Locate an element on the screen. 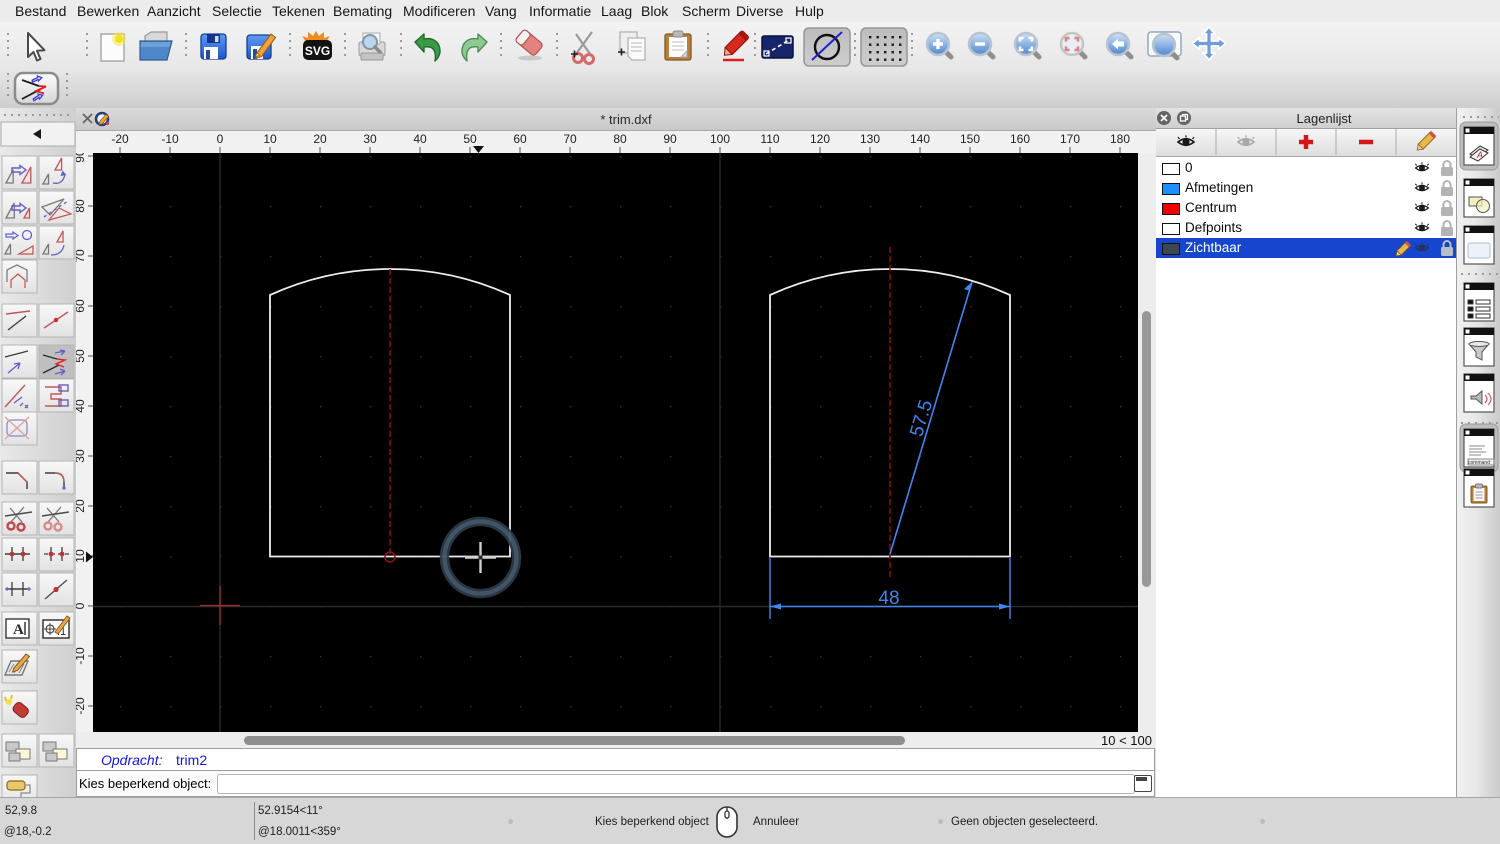  svg-text: 110 is located at coordinates (769, 139).